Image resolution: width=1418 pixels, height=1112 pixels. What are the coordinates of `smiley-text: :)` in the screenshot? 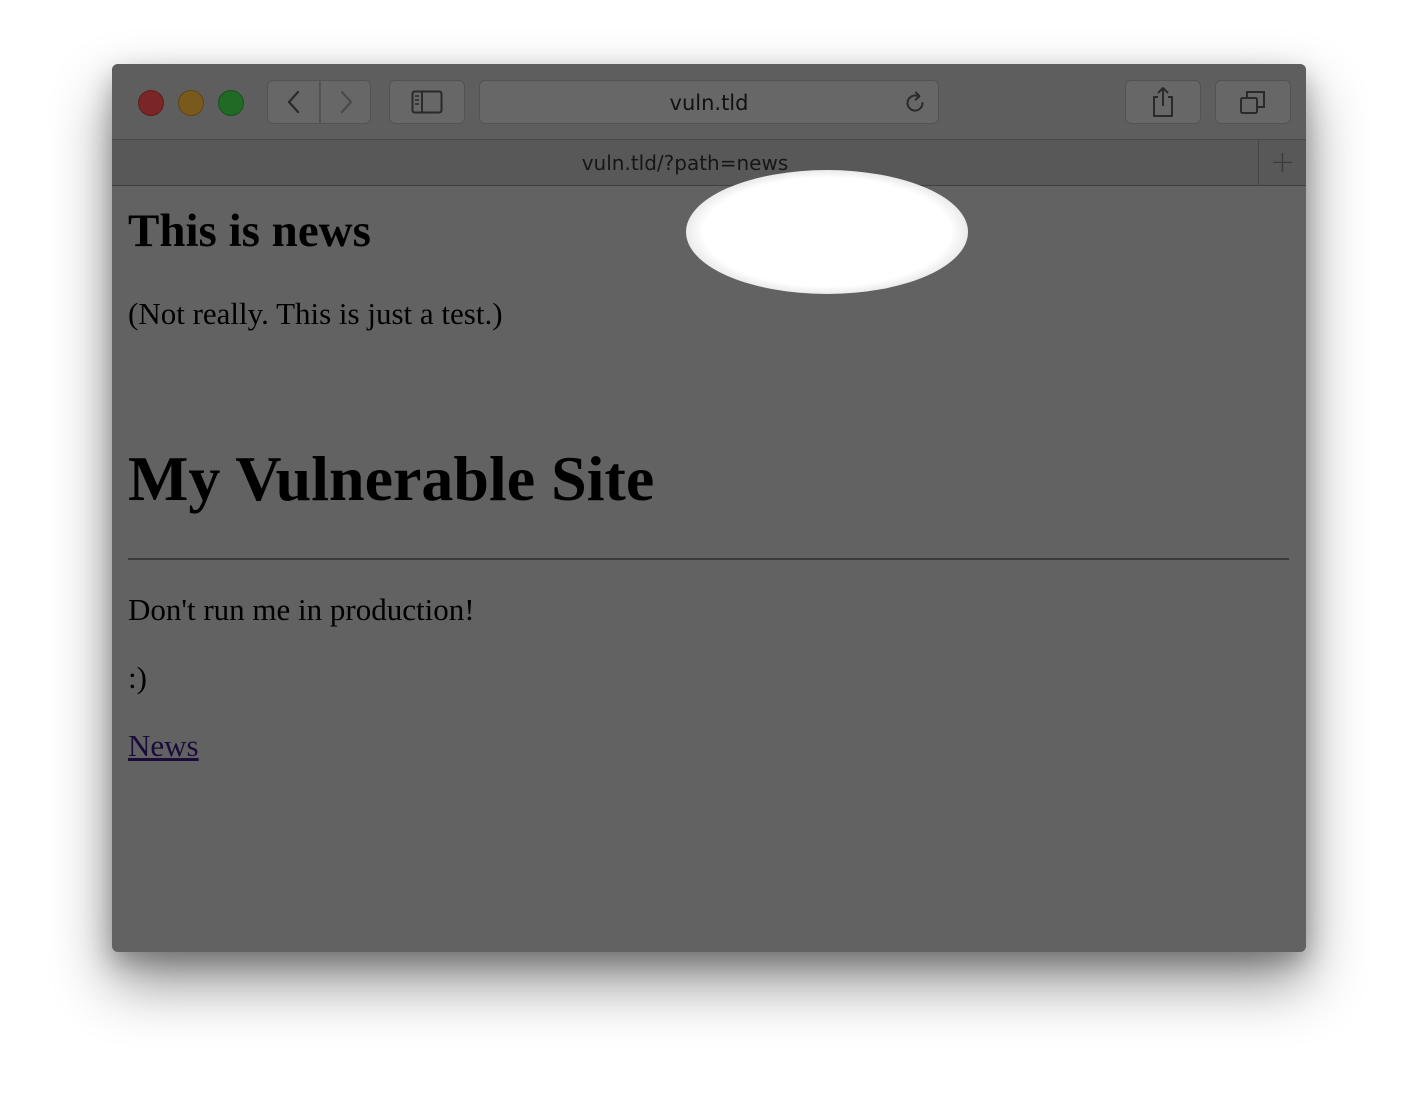 It's located at (137, 677).